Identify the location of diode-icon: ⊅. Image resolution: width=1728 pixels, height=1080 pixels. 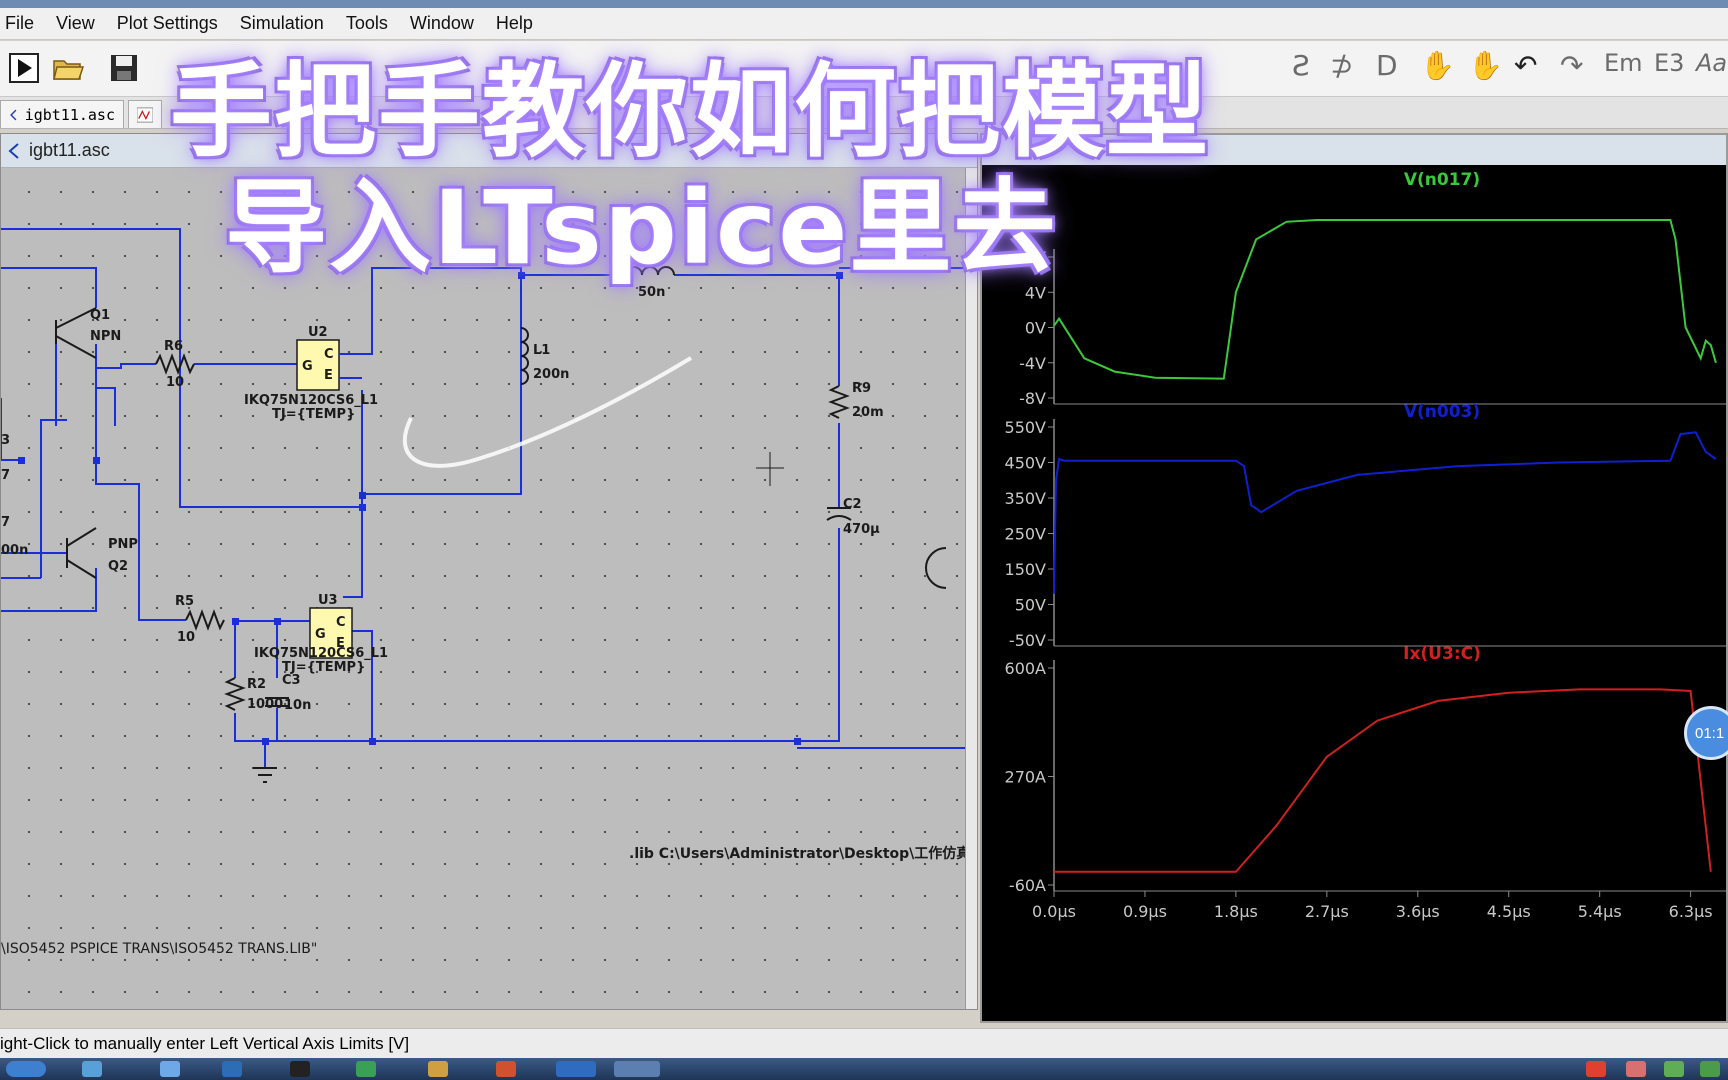
(1341, 65).